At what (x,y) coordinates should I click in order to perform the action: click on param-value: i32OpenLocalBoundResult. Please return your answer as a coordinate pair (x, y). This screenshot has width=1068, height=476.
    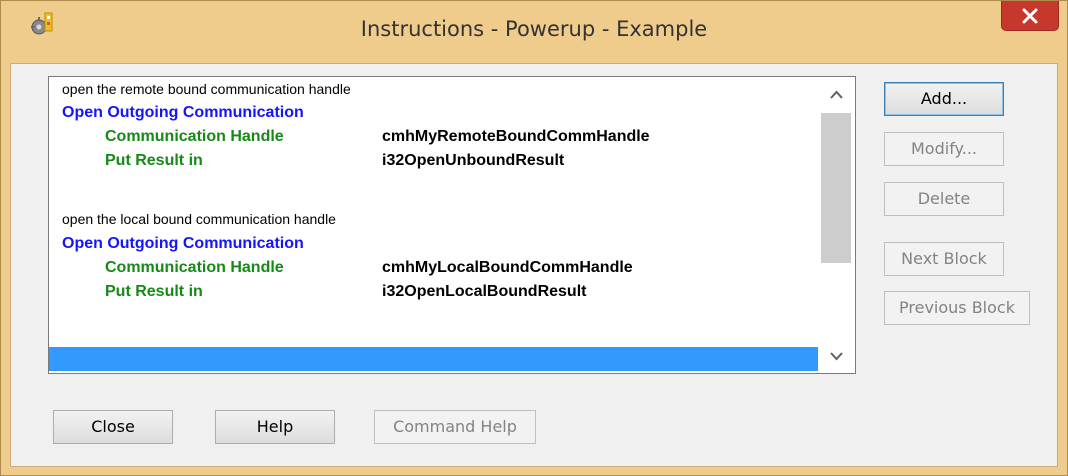
    Looking at the image, I should click on (484, 292).